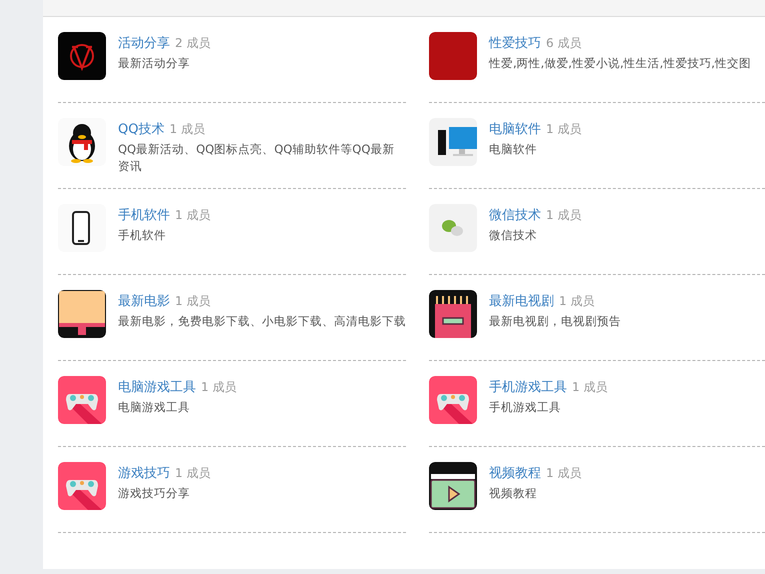  Describe the element at coordinates (262, 321) in the screenshot. I see `group-description: 最新电影，免费电影下载、小电影下载、高清电影下载` at that location.